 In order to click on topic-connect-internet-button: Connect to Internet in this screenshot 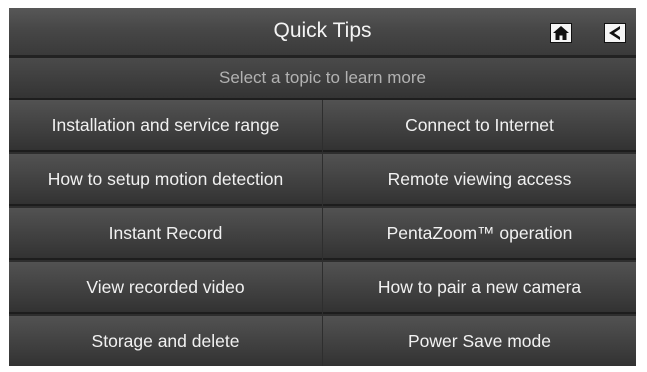, I will do `click(479, 126)`.